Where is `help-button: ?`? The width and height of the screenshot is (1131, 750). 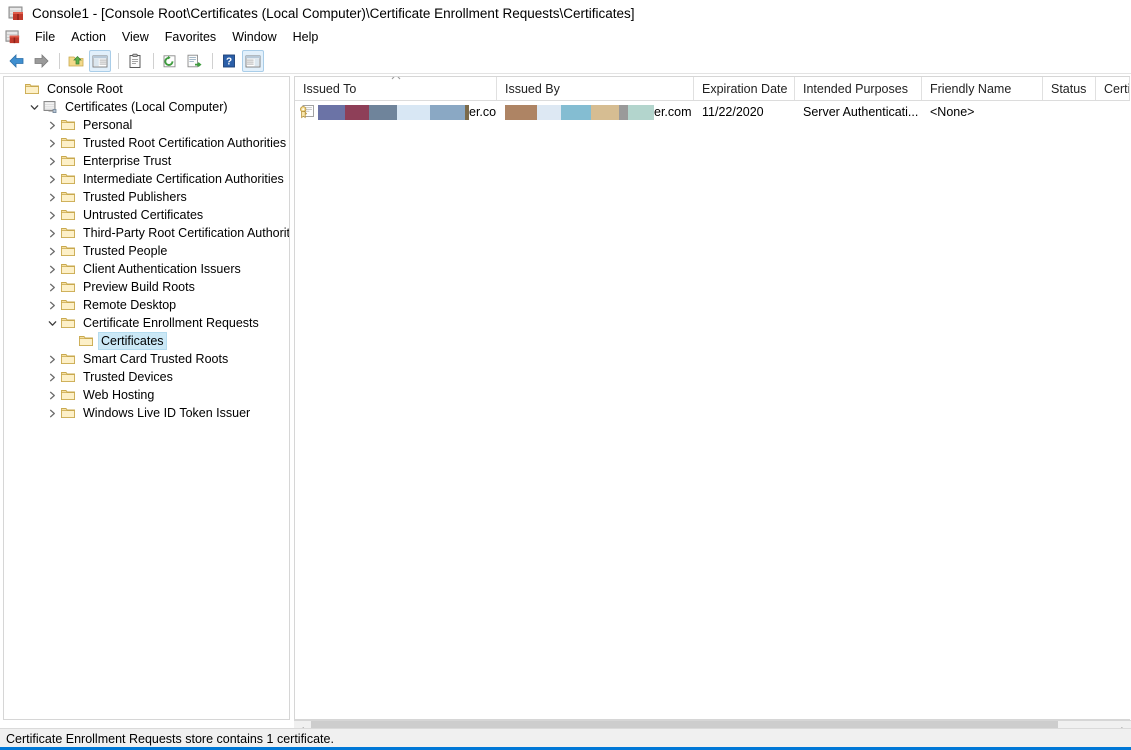
help-button: ? is located at coordinates (229, 61).